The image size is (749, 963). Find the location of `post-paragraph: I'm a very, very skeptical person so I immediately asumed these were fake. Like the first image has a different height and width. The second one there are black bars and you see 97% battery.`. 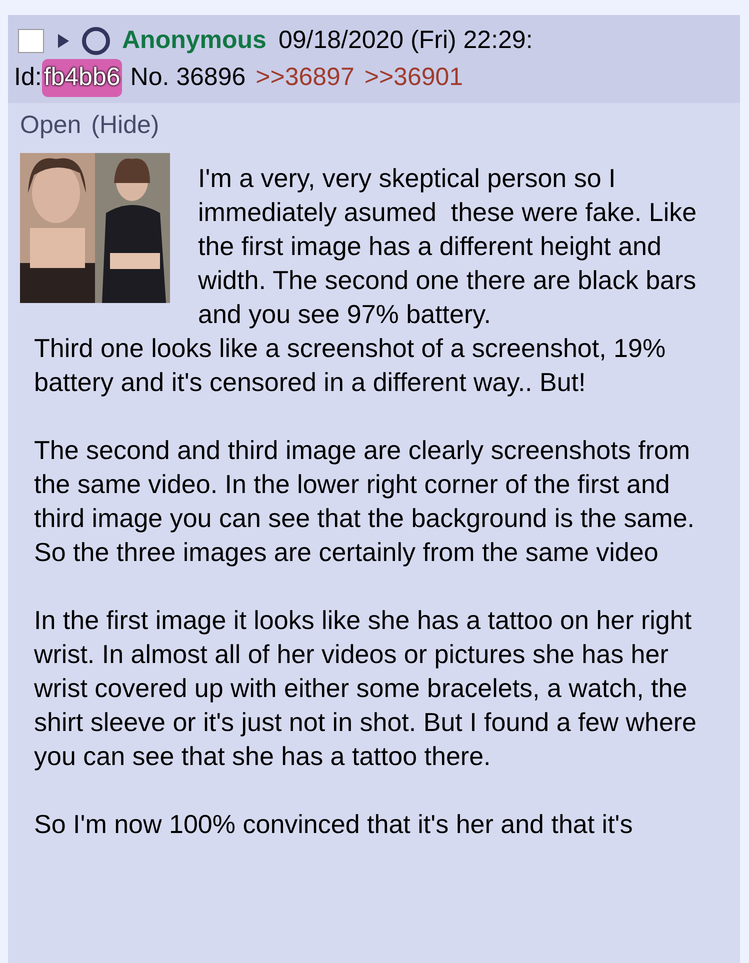

post-paragraph: I'm a very, very skeptical person so I immediately asumed these were fake. Like the first image has a different height and width. The second one there are black bars and you see 97% battery. is located at coordinates (448, 246).